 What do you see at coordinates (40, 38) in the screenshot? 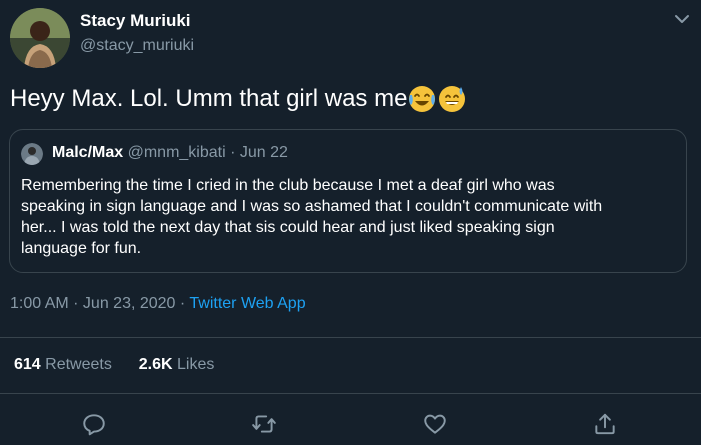
I see `author-avatar` at bounding box center [40, 38].